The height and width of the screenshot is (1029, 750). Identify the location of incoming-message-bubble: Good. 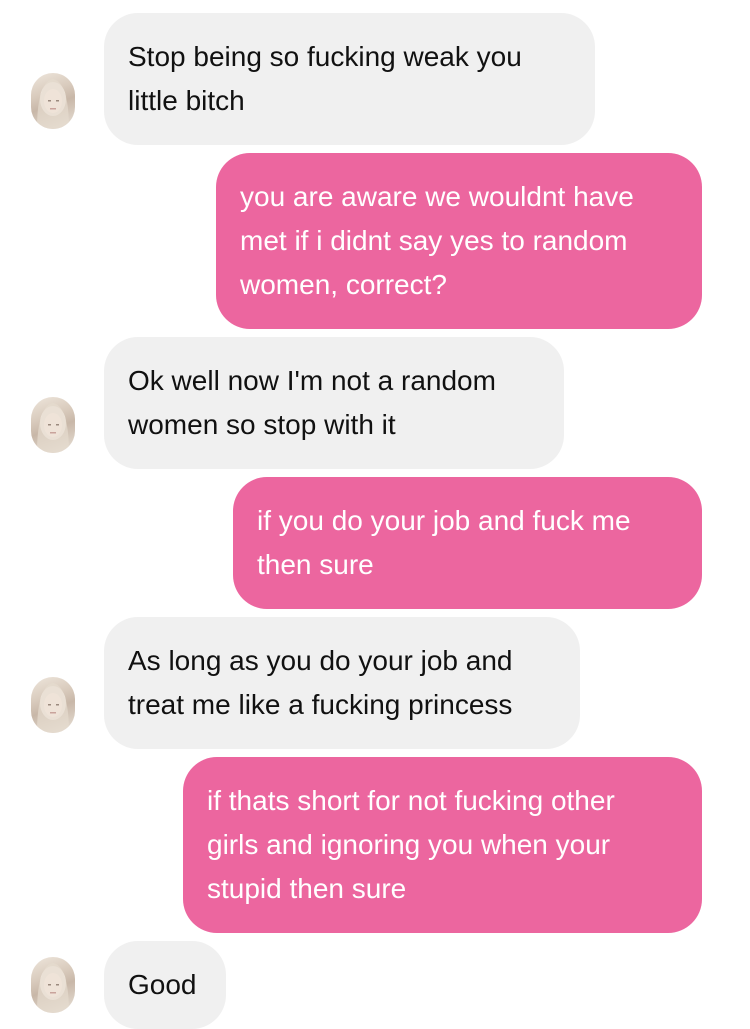
(165, 985).